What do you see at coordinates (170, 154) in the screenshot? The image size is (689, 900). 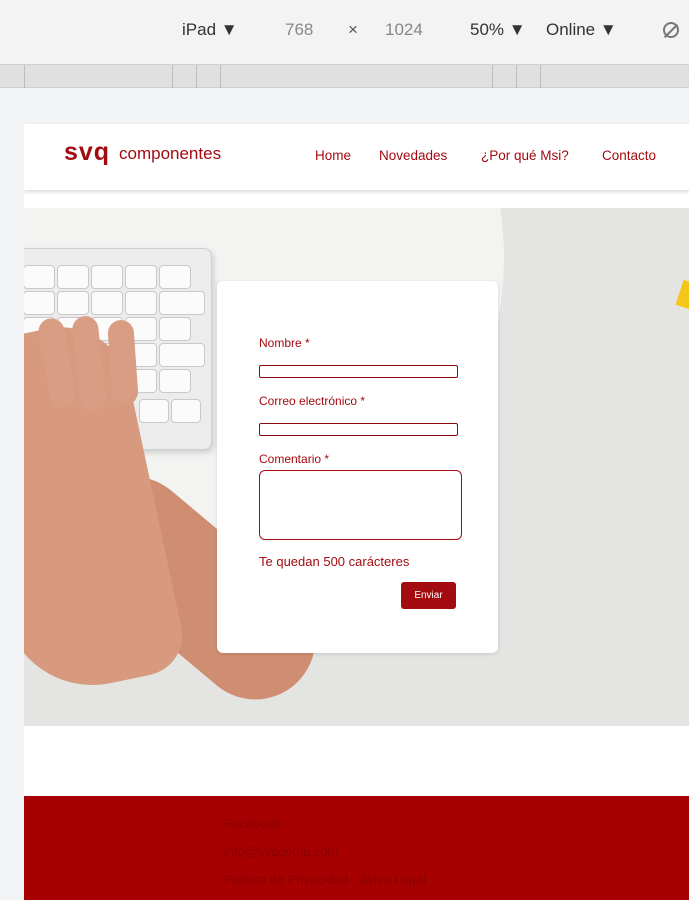 I see `logo-text: componentes` at bounding box center [170, 154].